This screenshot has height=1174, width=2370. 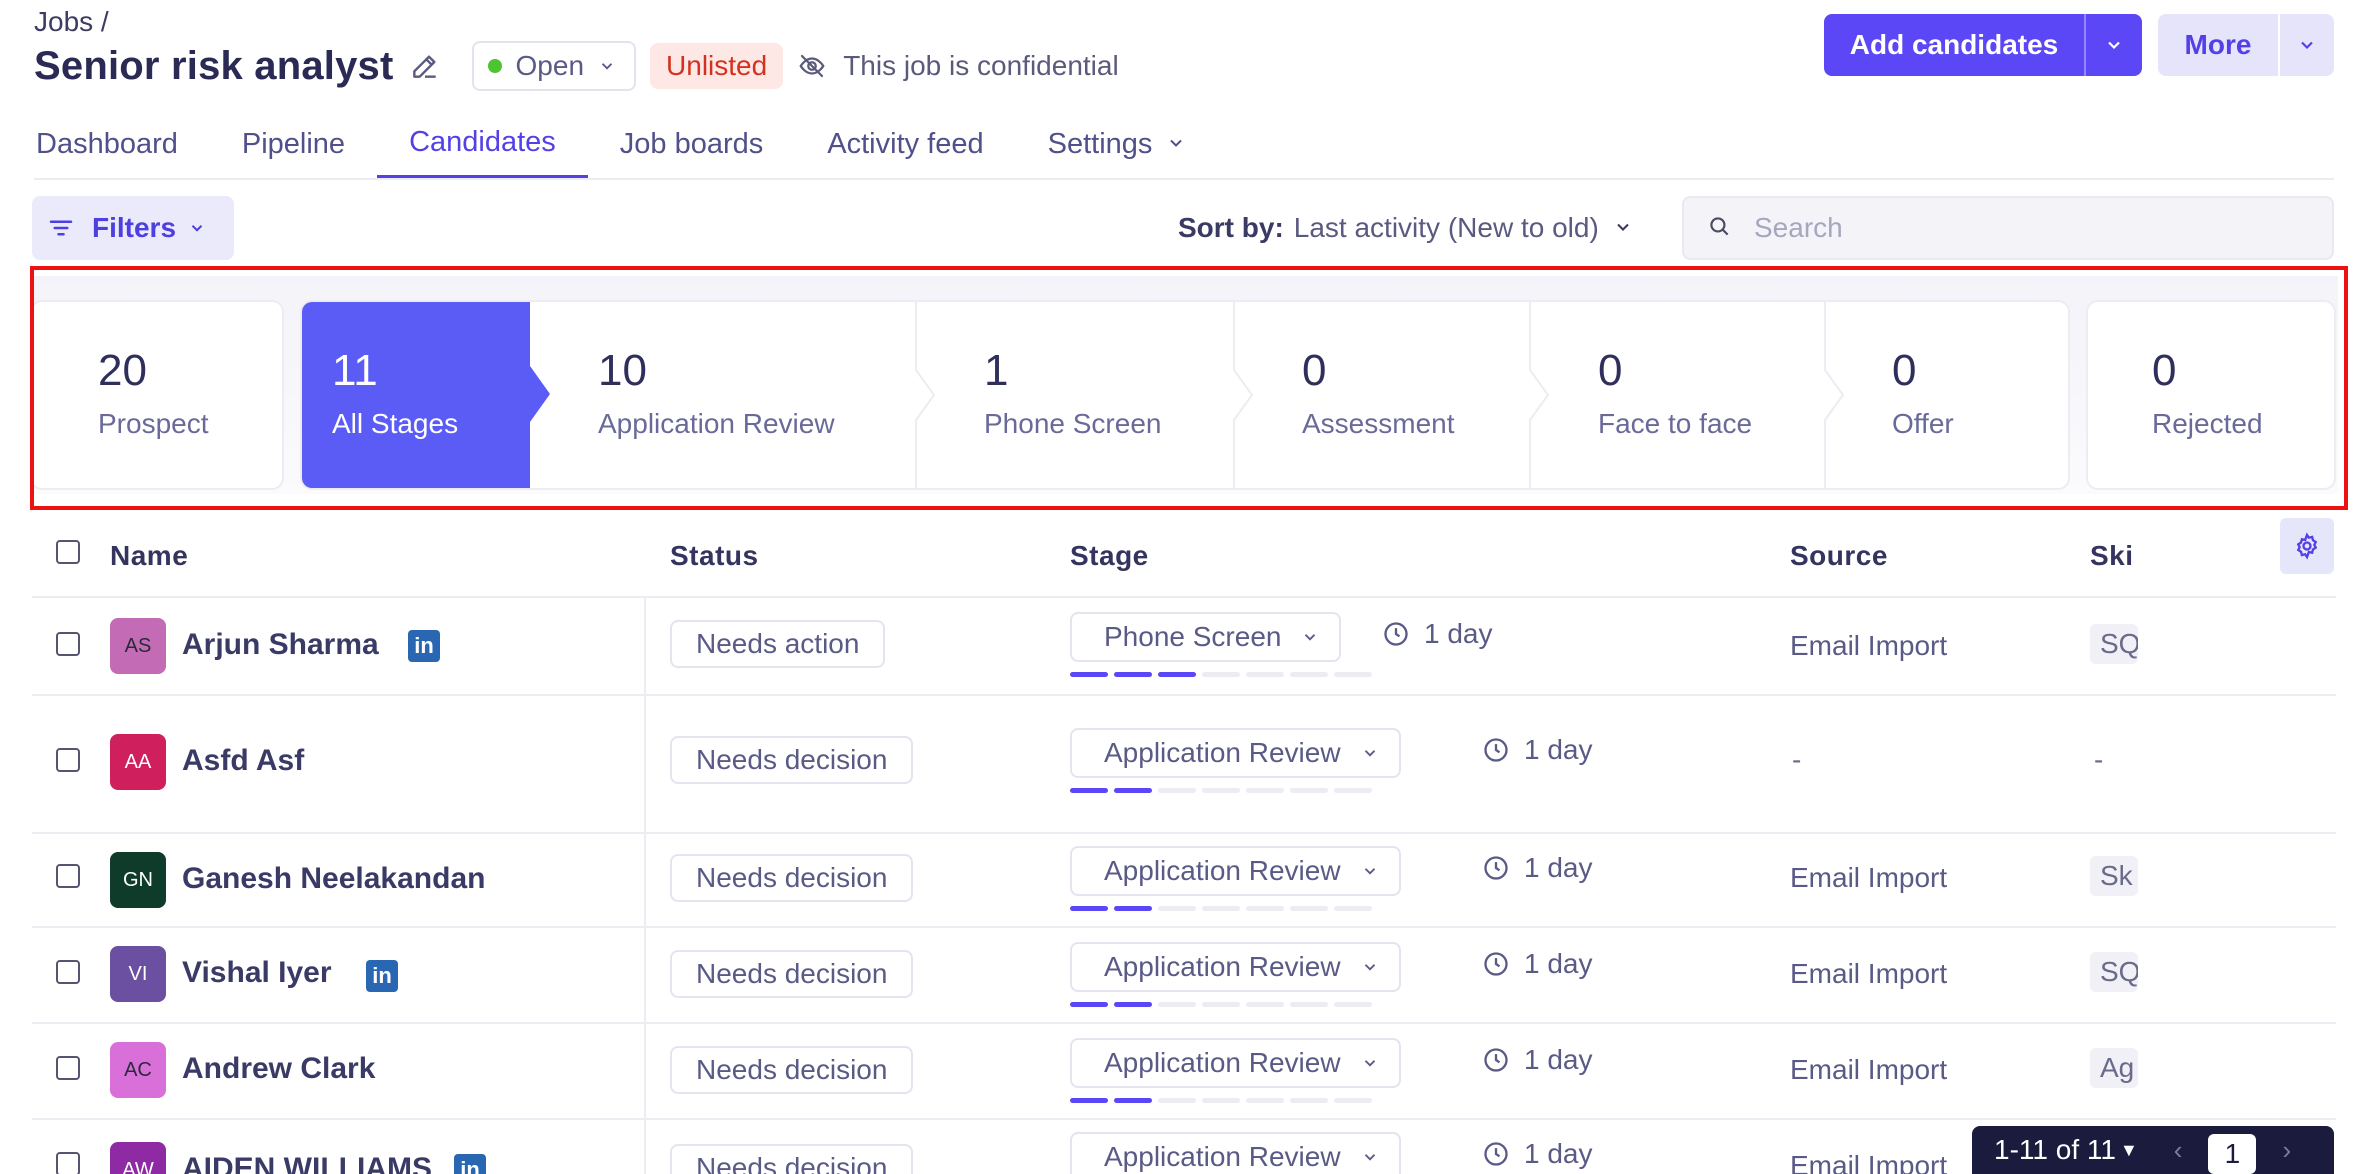 What do you see at coordinates (494, 66) in the screenshot?
I see `status-dot-icon` at bounding box center [494, 66].